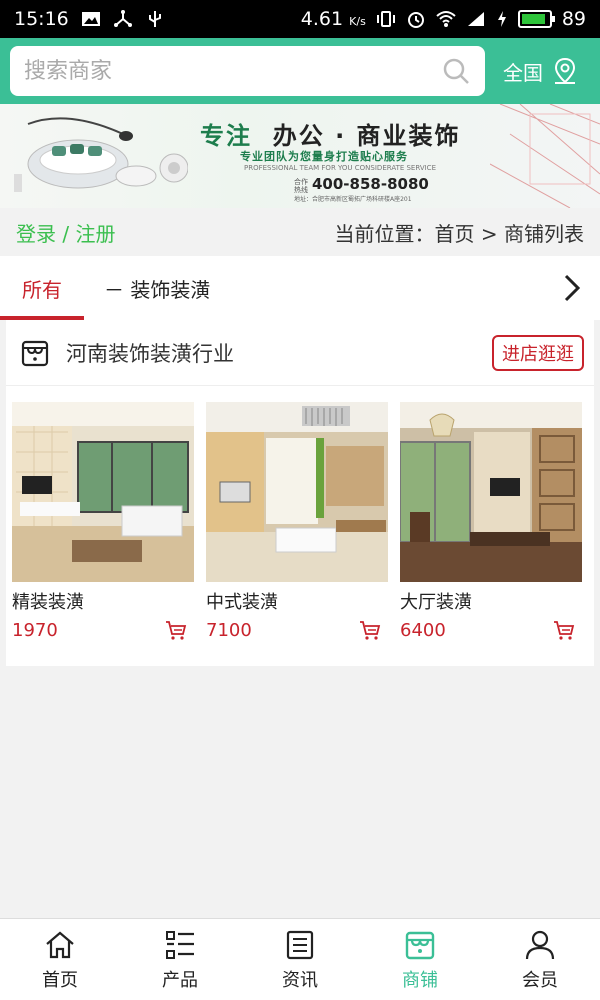 The height and width of the screenshot is (1000, 600). I want to click on status-time: 15:16, so click(41, 19).